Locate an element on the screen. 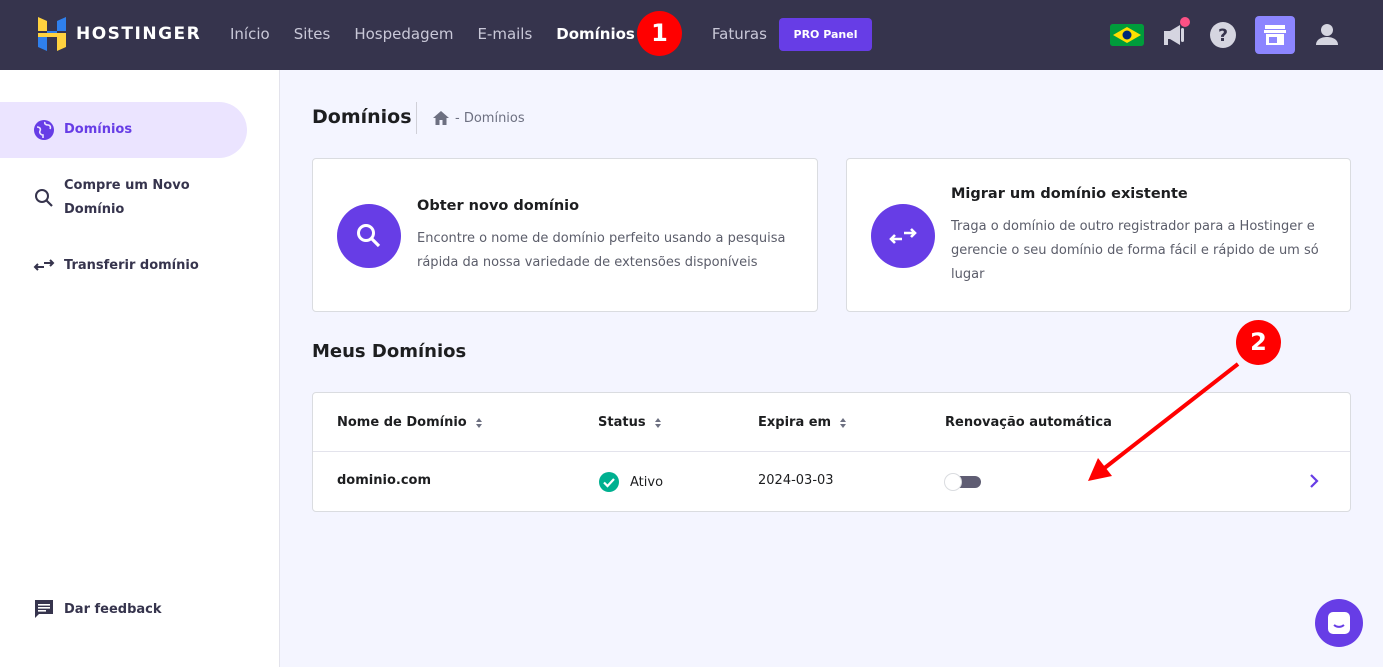 The width and height of the screenshot is (1383, 667). column-header-label: Renovação automática is located at coordinates (1028, 422).